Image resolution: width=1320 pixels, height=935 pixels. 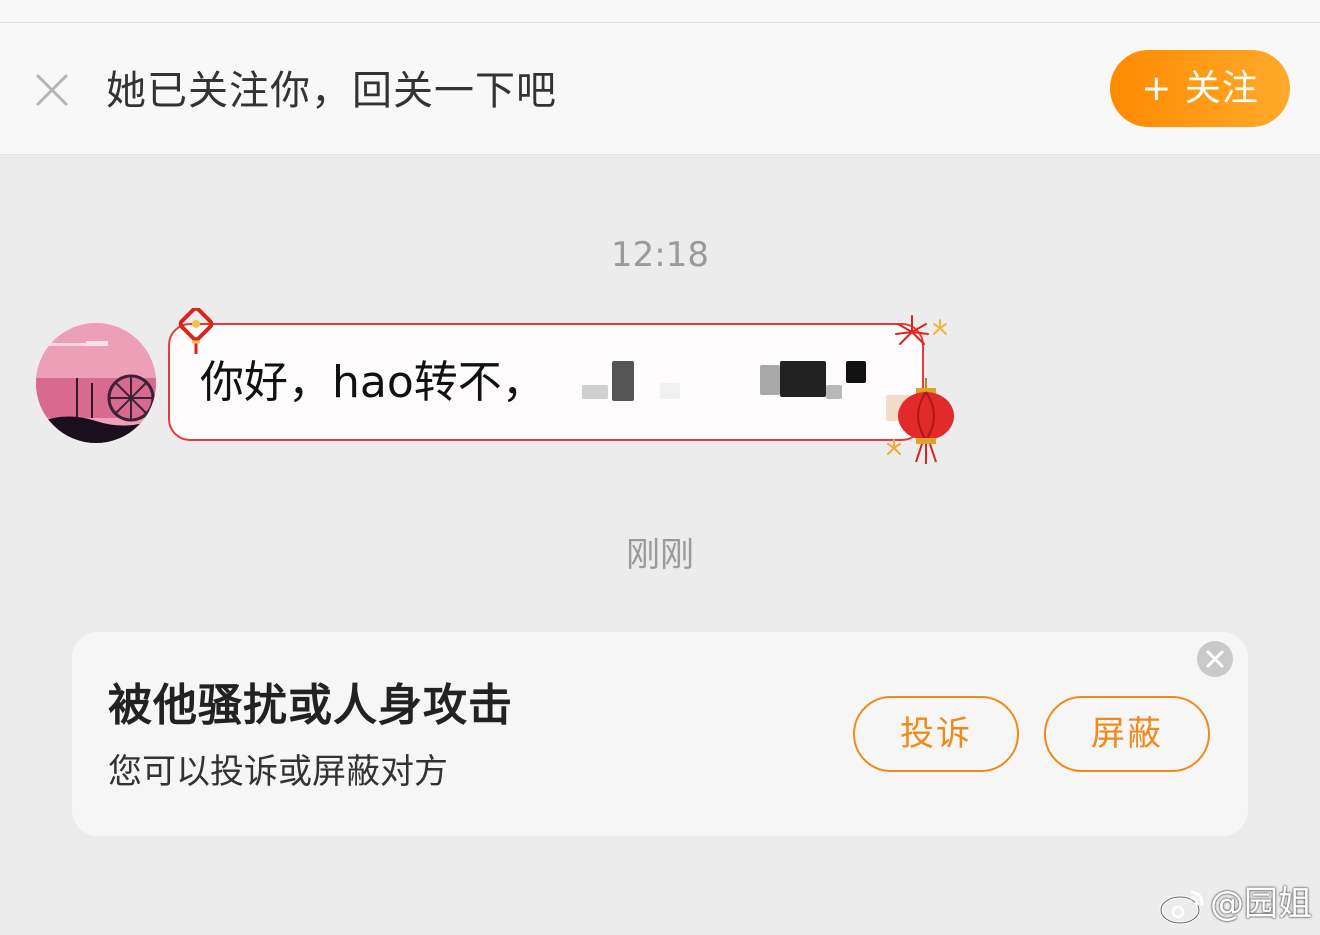 I want to click on watermark-text: @园姐, so click(x=1261, y=904).